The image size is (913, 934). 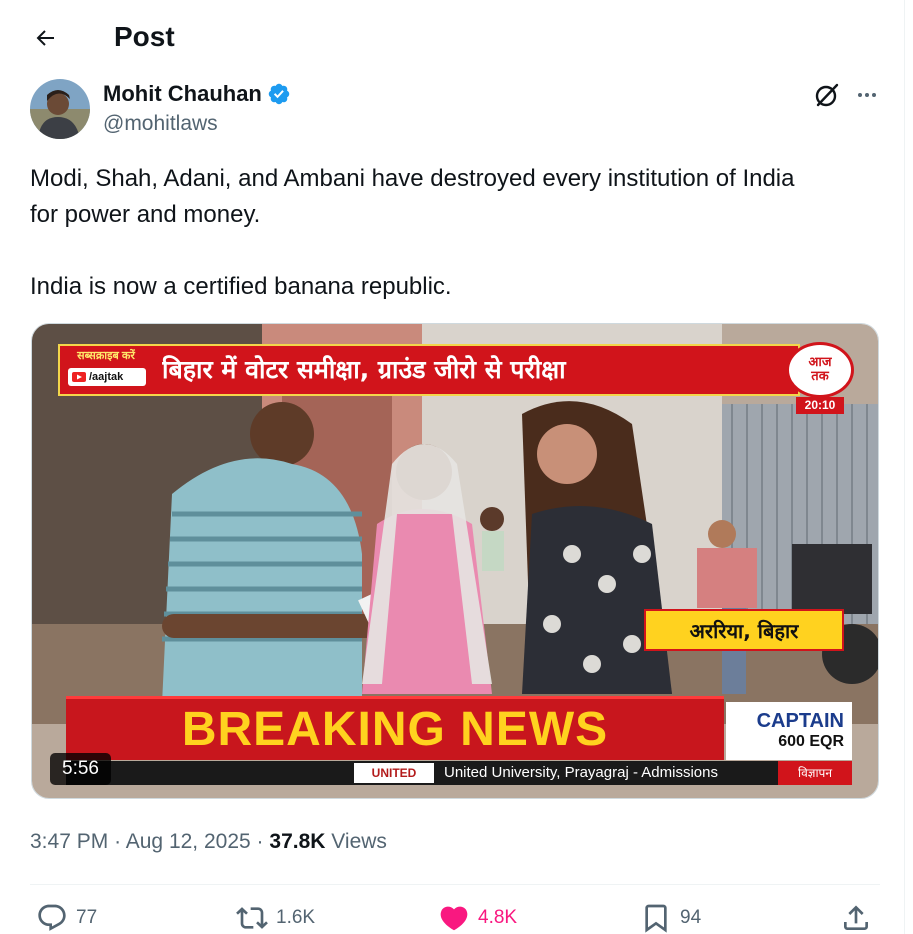 I want to click on breaking-news-bar: BREAKING NEWS, so click(x=395, y=728).